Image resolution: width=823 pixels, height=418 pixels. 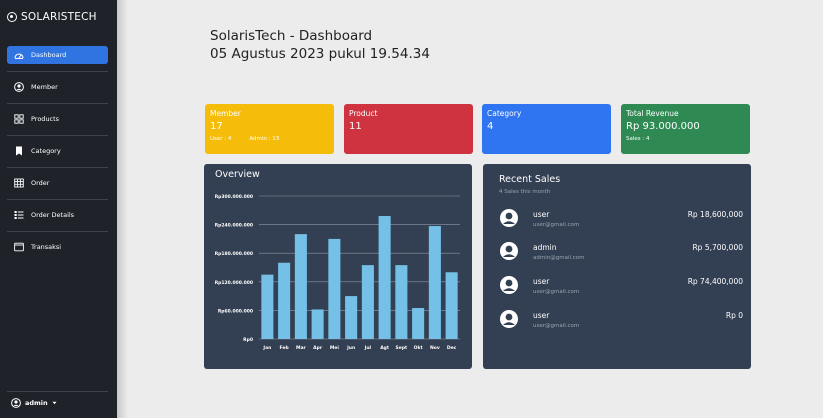 I want to click on sidebar-item-order-details: Order Details, so click(x=57, y=215).